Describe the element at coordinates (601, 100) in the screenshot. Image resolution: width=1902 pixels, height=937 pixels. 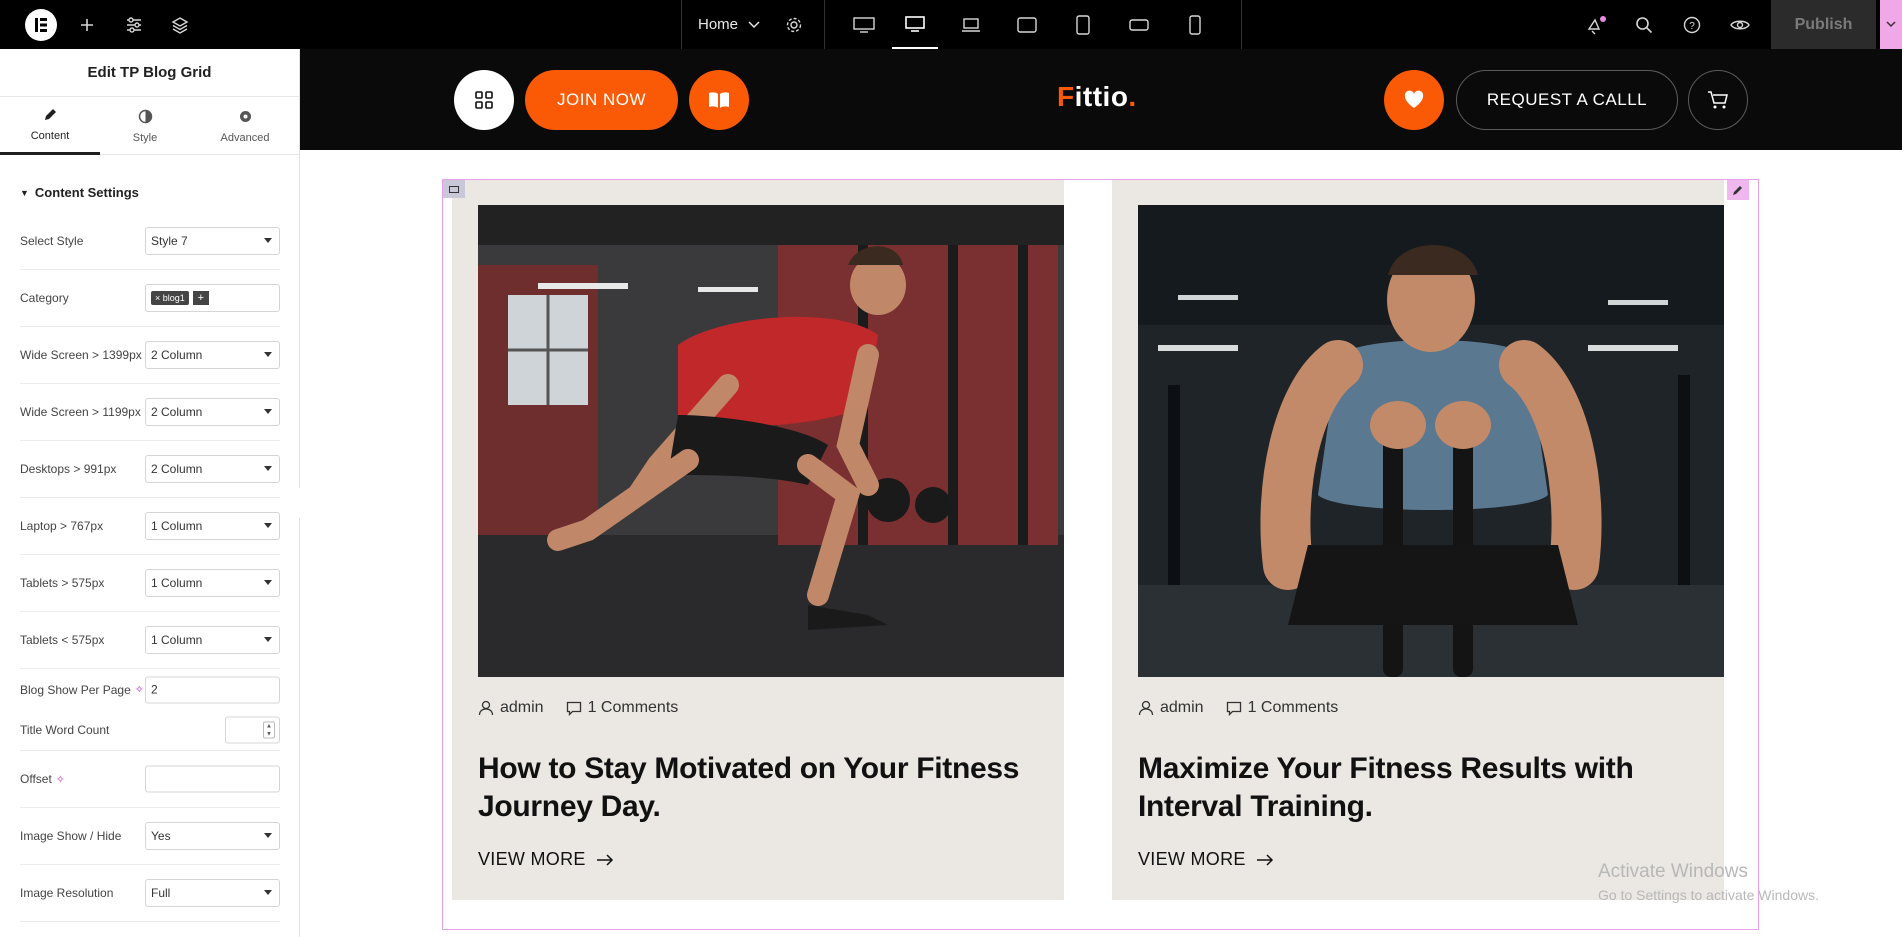
I see `join-now-button: JOIN NOW` at that location.